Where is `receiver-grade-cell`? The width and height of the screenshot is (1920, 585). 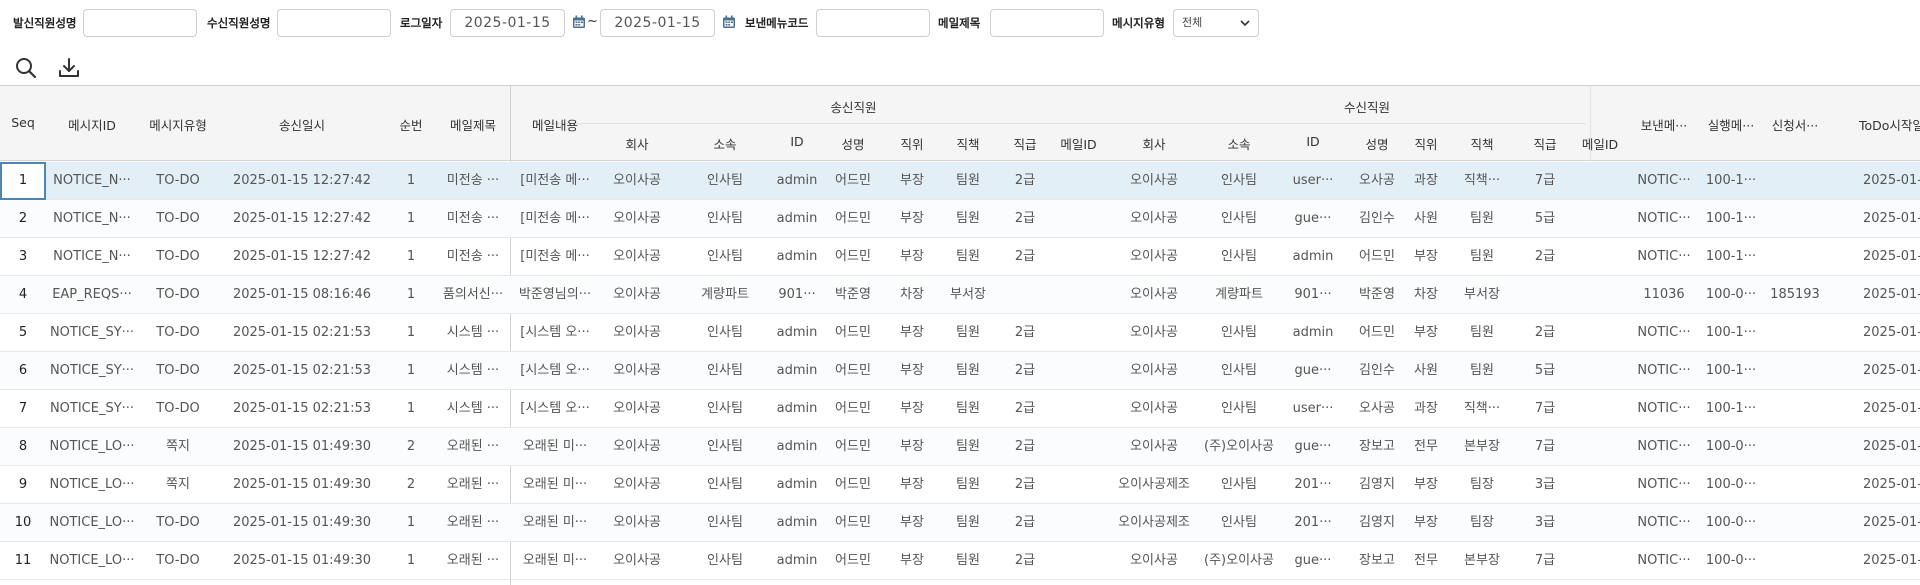 receiver-grade-cell is located at coordinates (1545, 295).